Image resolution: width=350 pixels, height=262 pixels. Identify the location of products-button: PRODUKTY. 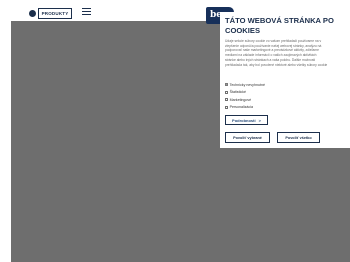
(55, 13).